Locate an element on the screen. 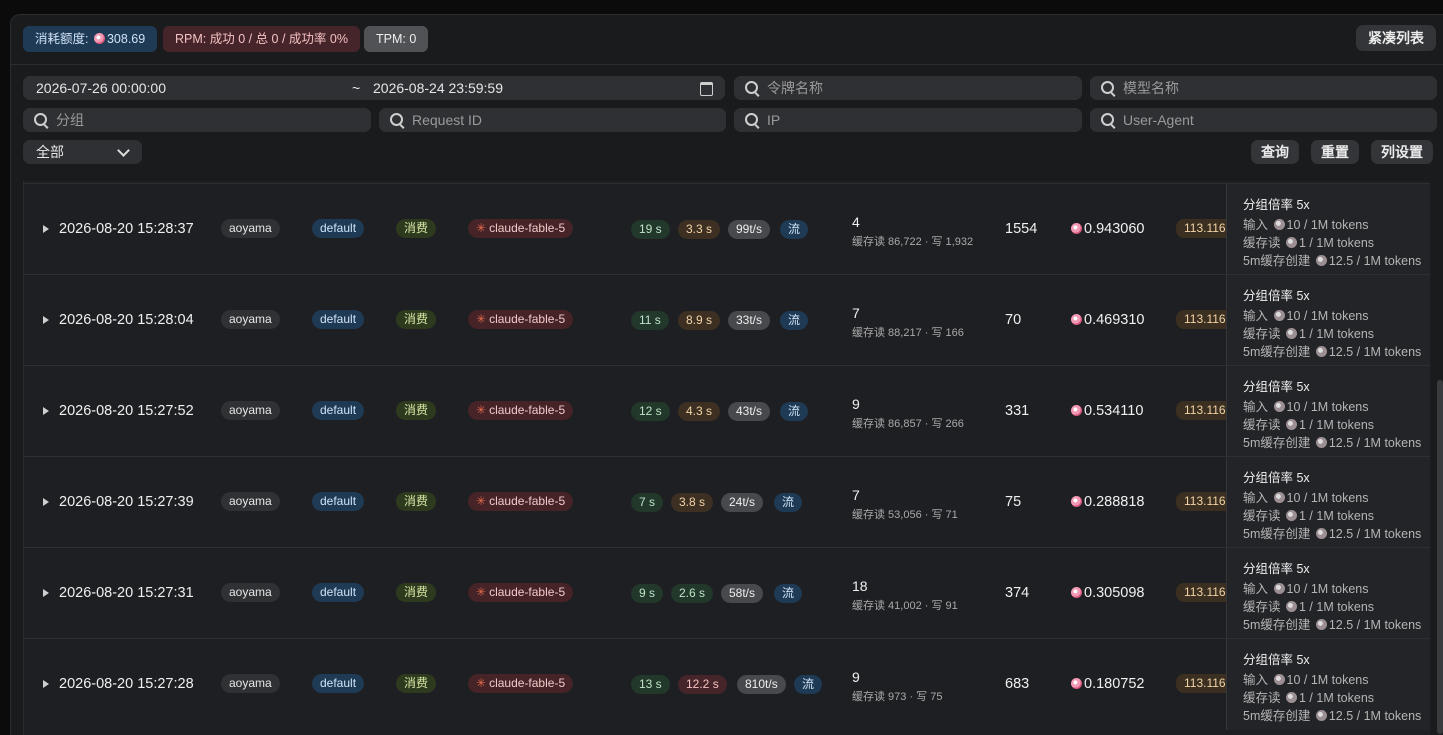 The width and height of the screenshot is (1443, 735). cache-tokens: 缓存读 41,002 · 写 91 is located at coordinates (905, 606).